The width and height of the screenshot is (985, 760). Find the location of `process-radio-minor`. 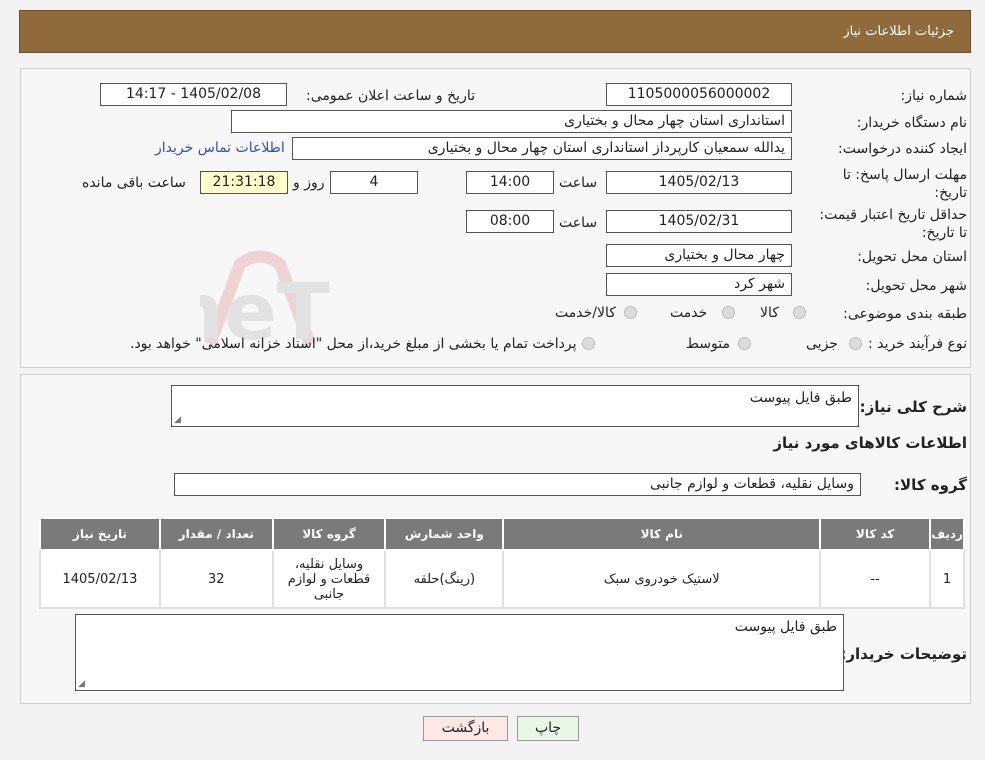

process-radio-minor is located at coordinates (855, 343).